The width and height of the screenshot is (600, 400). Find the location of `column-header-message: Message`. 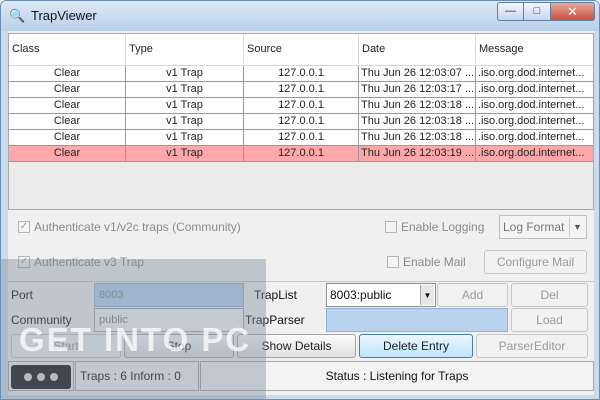

column-header-message: Message is located at coordinates (534, 50).